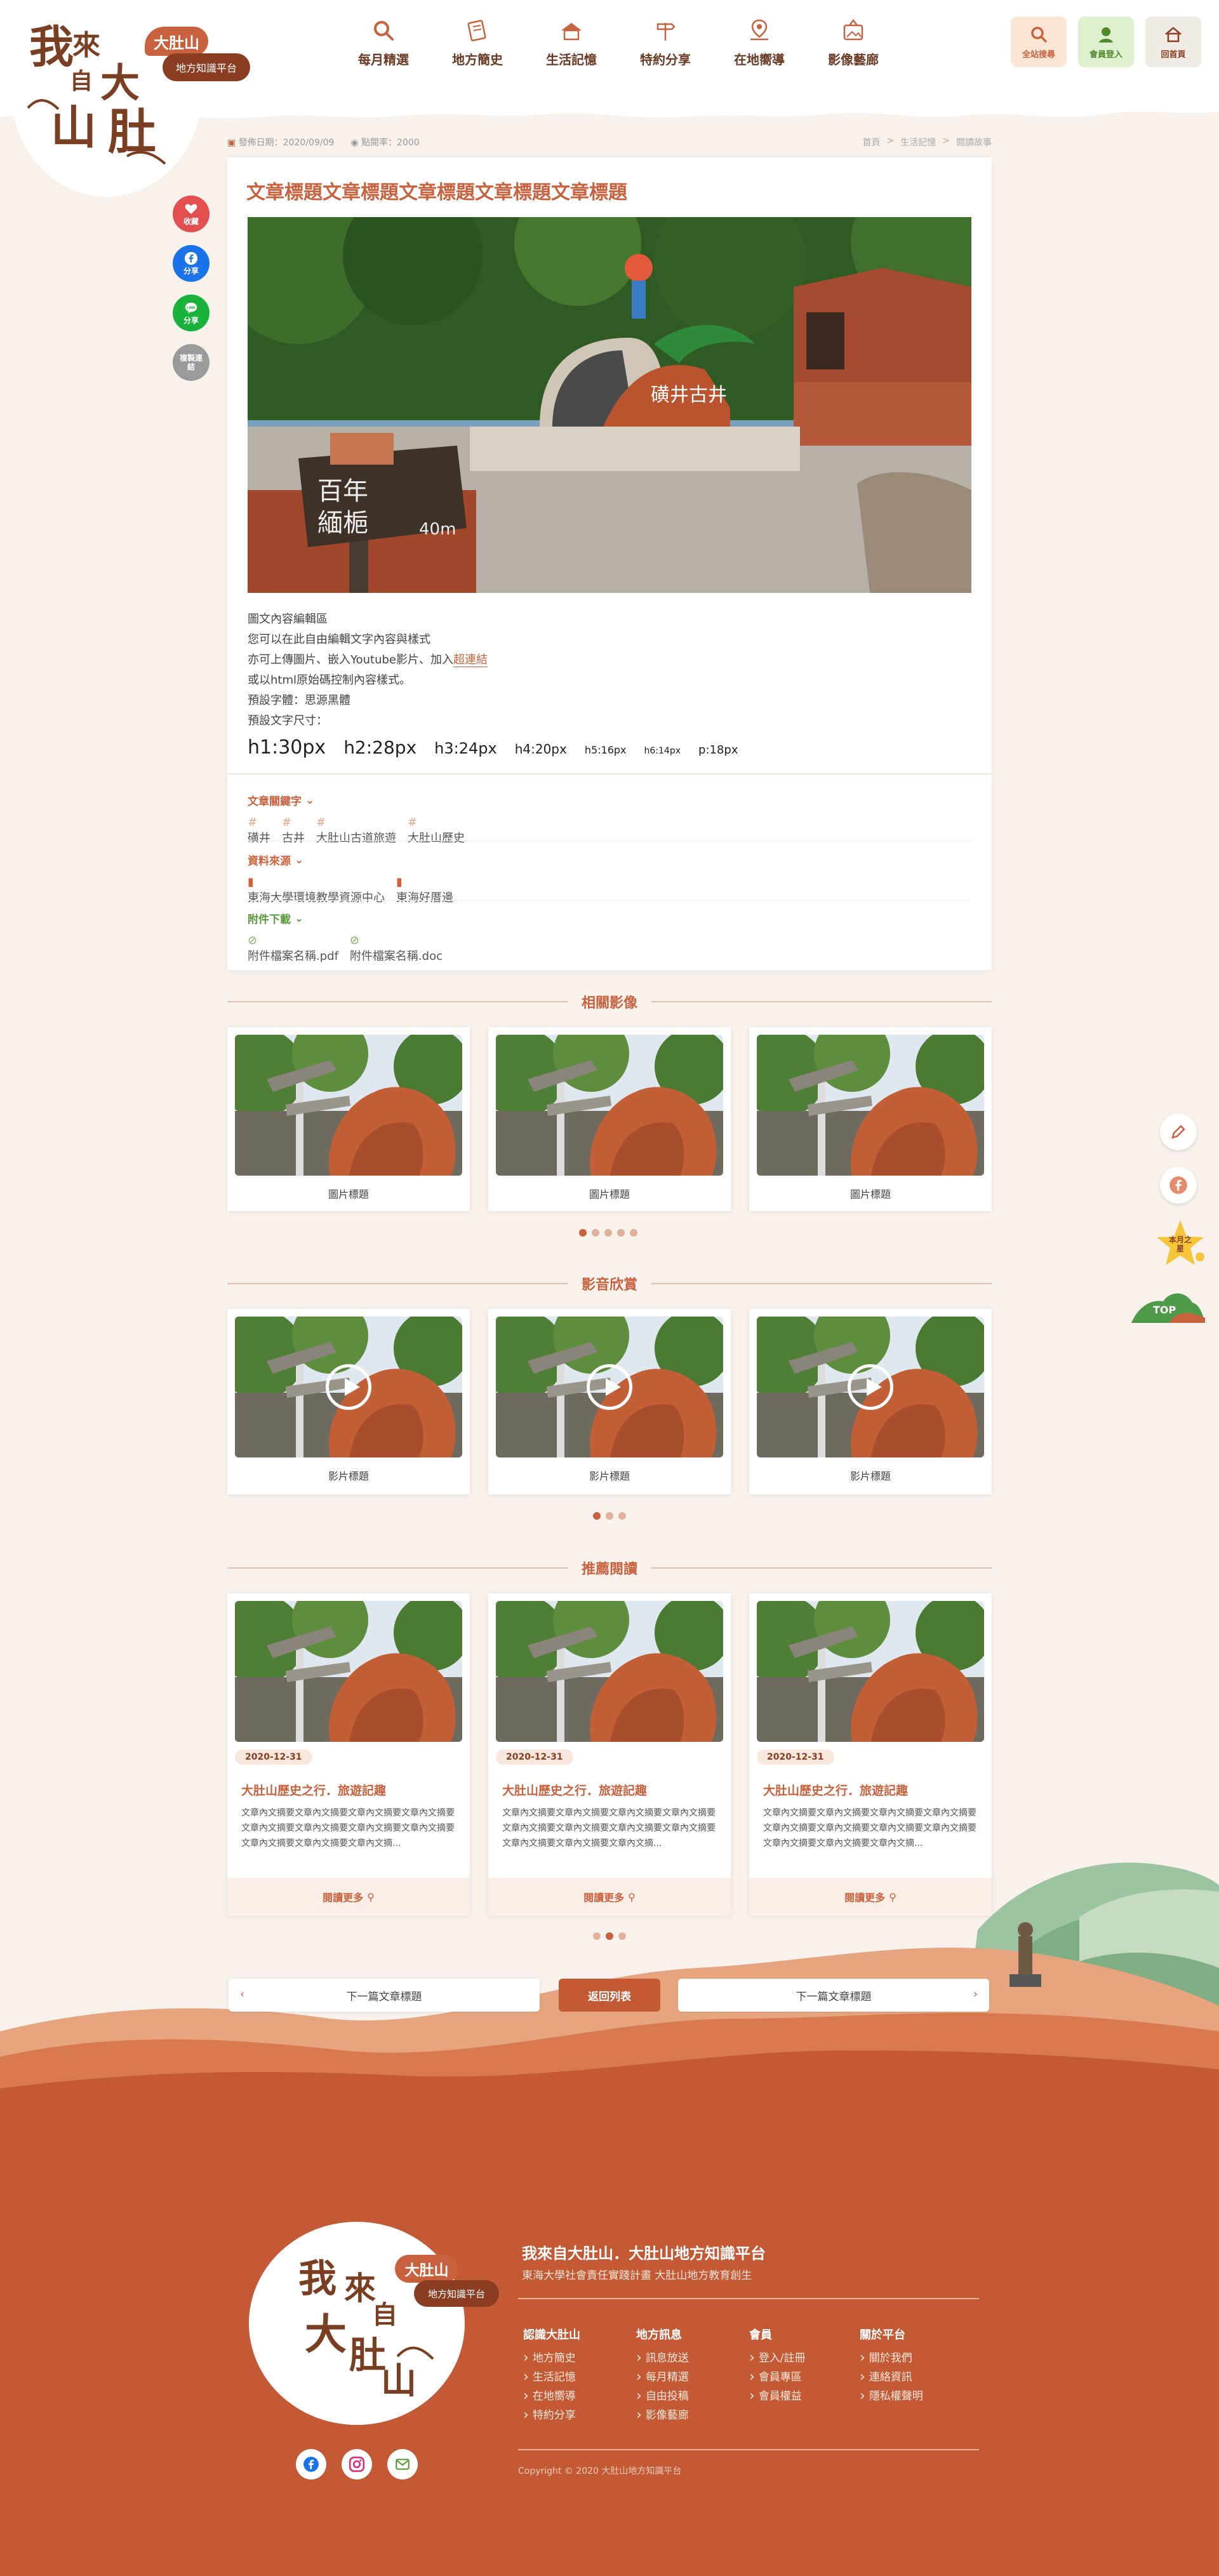  Describe the element at coordinates (662, 2396) in the screenshot. I see `footer-link: 自由投稿` at that location.